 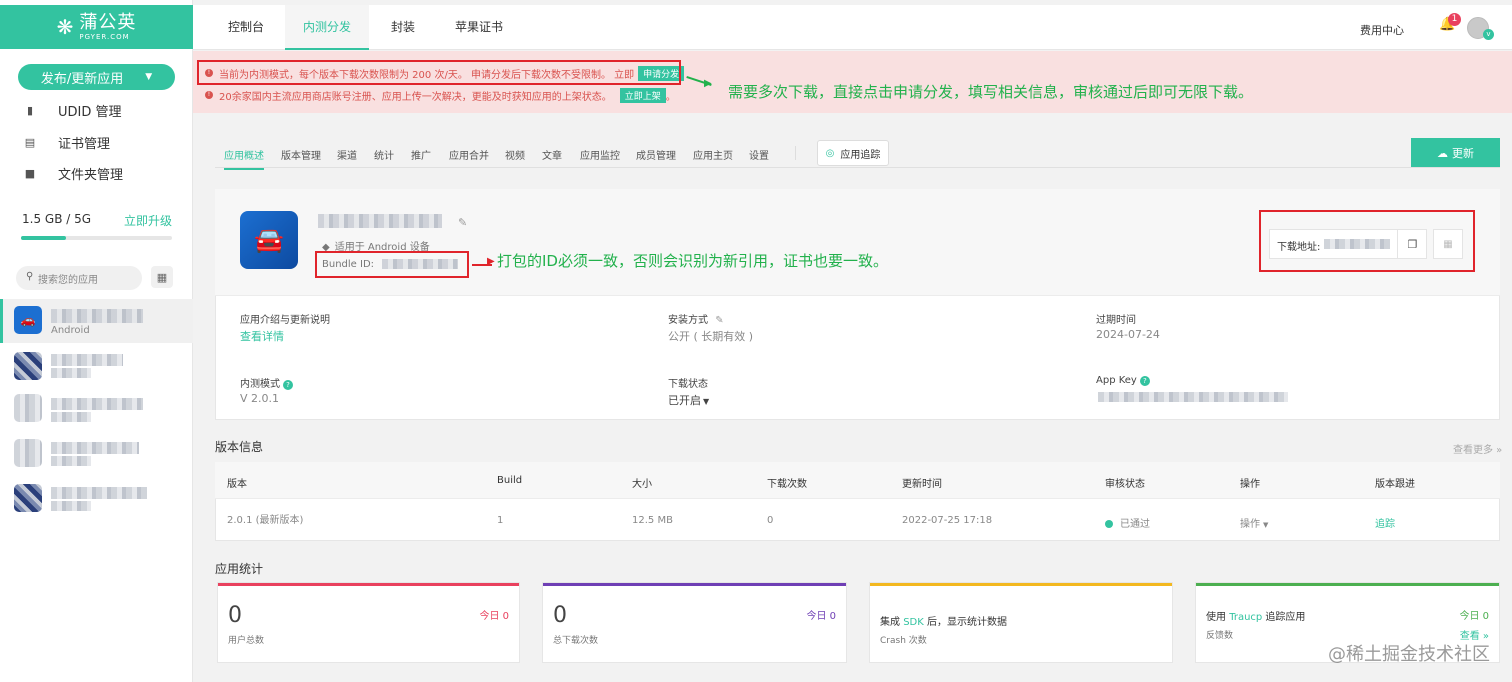 I want to click on sdk-link: SDK, so click(x=913, y=622).